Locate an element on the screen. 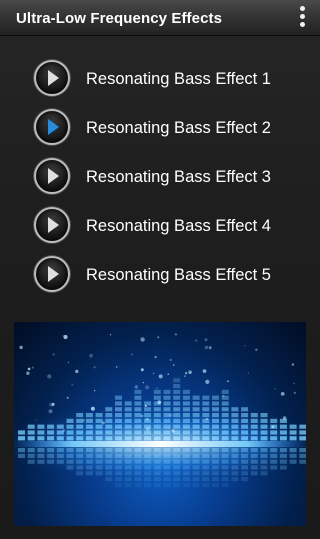  effect-item-2: Resonating Bass Effect 2 is located at coordinates (160, 128).